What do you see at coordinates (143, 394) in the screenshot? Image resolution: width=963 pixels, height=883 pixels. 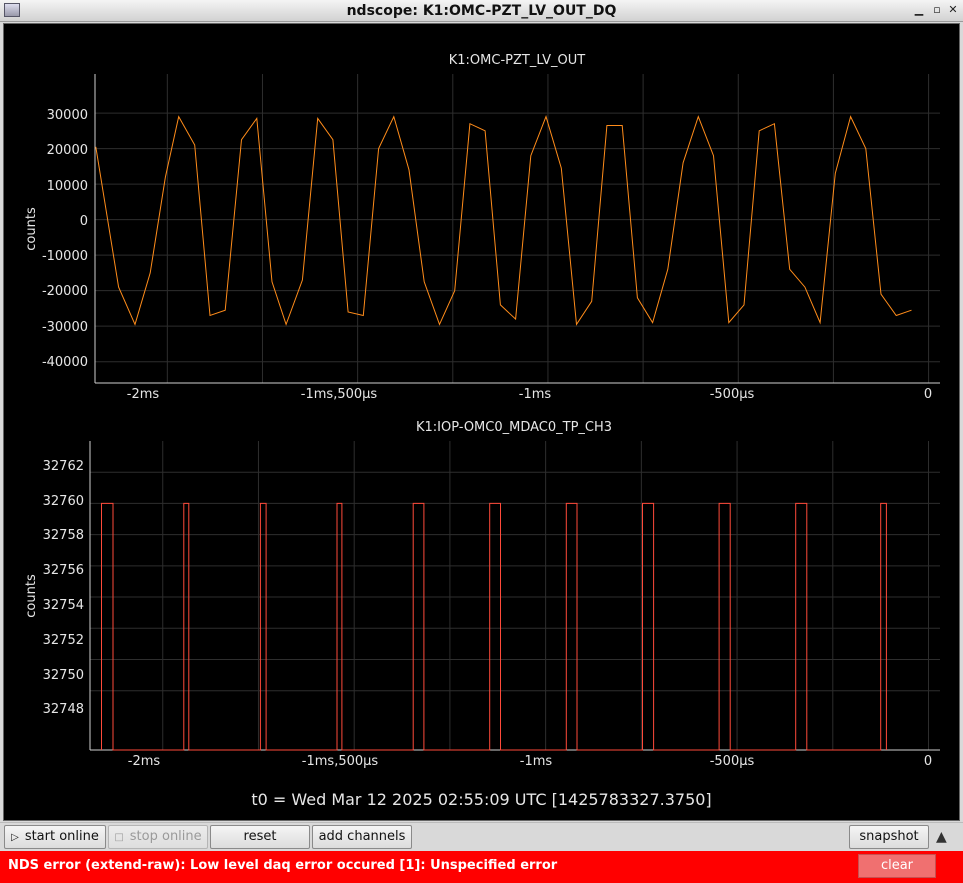 I see `plot-1-xtick: -2ms` at bounding box center [143, 394].